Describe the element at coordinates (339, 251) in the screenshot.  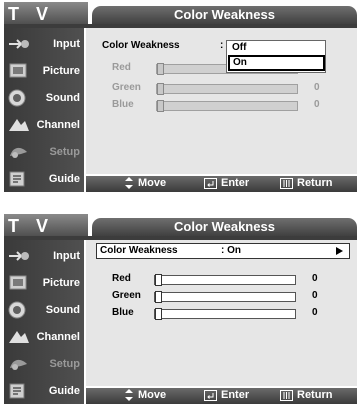
I see `right-triangle-icon` at that location.